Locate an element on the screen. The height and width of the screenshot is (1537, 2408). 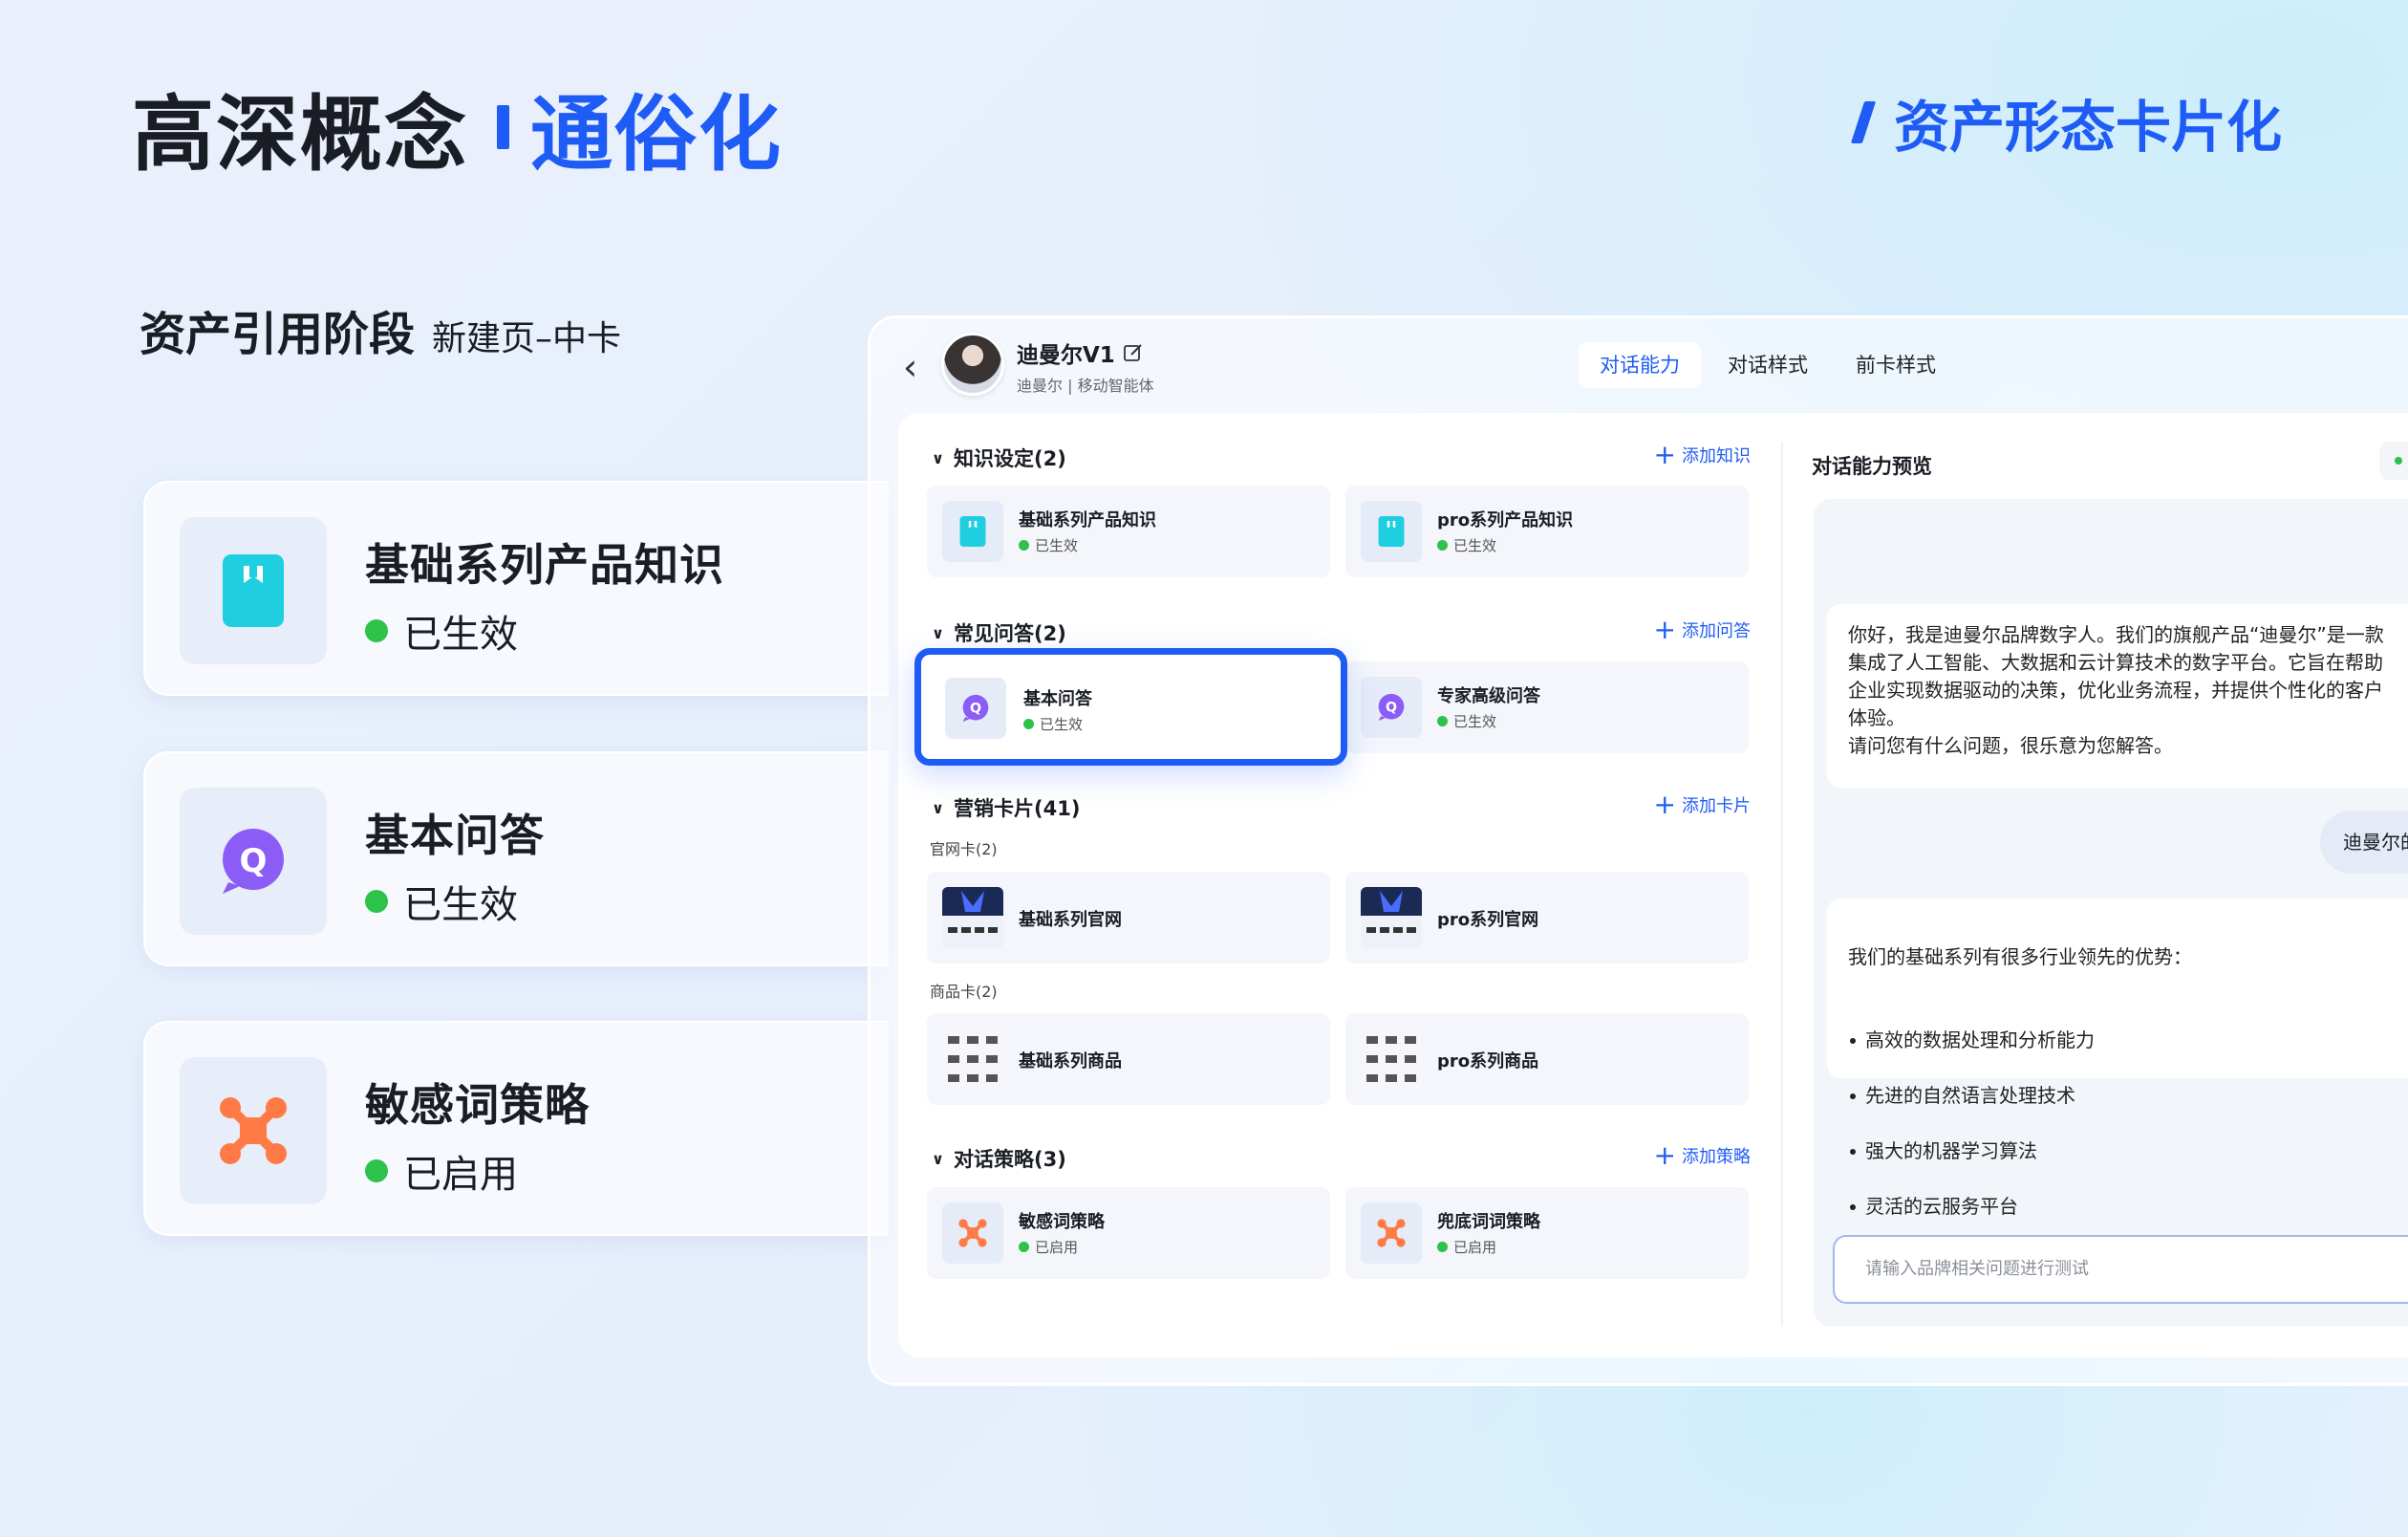
big-card-strategy: 敏感词策略 已启用 is located at coordinates (516, 1128).